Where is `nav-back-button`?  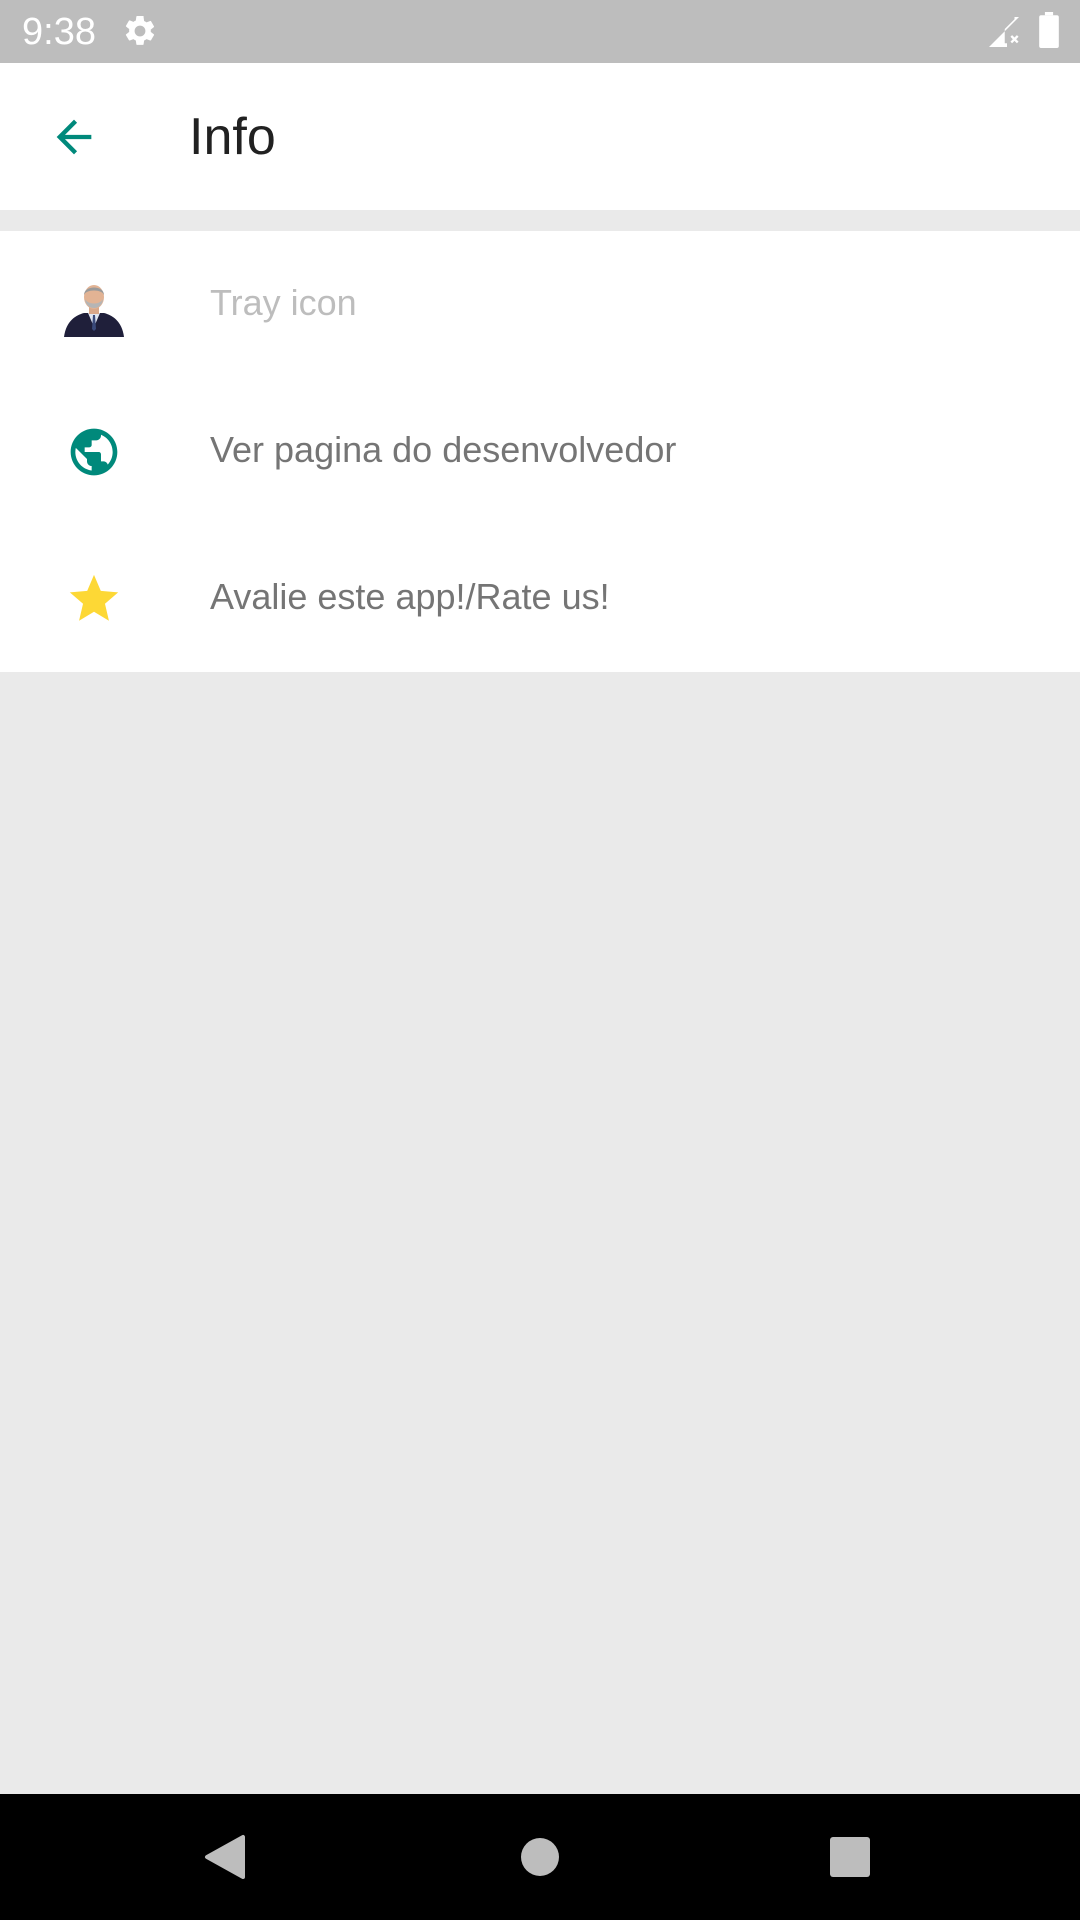 nav-back-button is located at coordinates (225, 1857).